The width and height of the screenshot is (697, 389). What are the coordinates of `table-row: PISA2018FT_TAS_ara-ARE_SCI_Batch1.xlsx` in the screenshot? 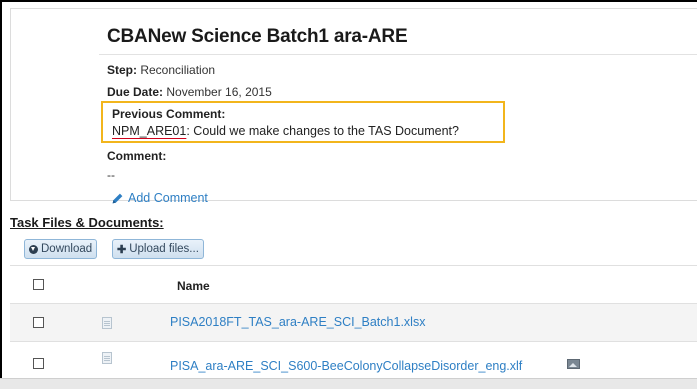 It's located at (353, 322).